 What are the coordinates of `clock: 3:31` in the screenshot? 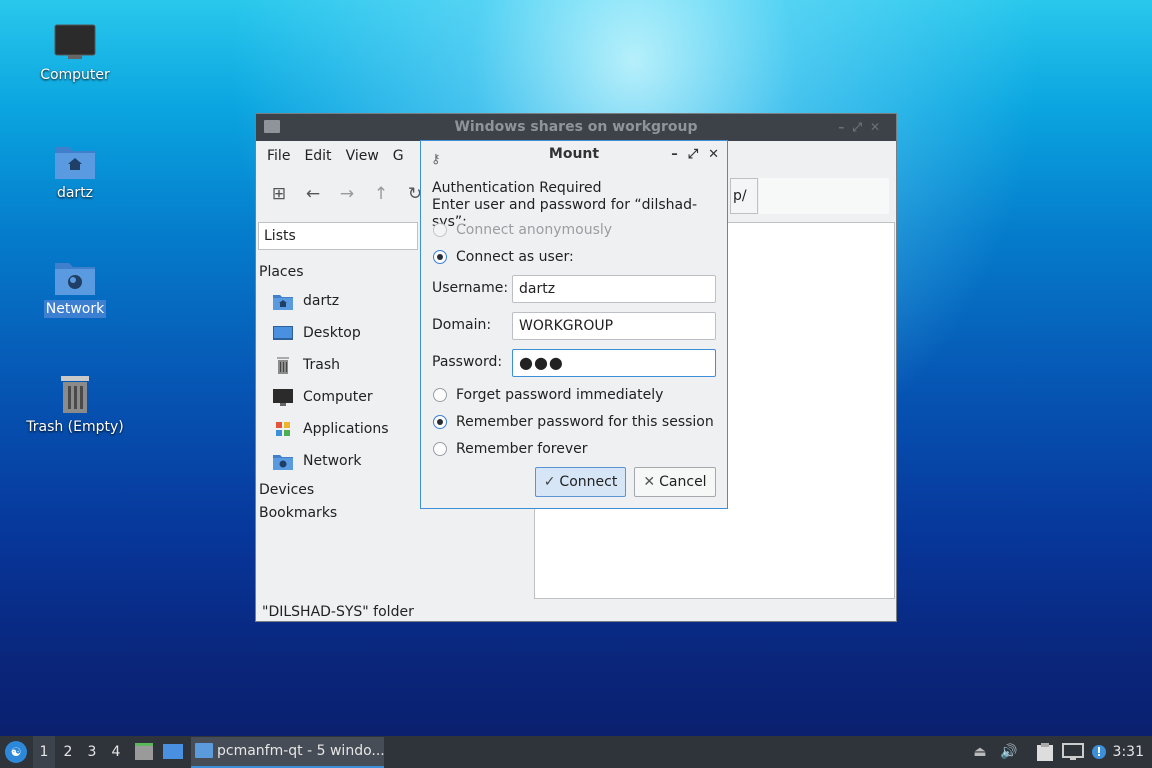 It's located at (1128, 752).